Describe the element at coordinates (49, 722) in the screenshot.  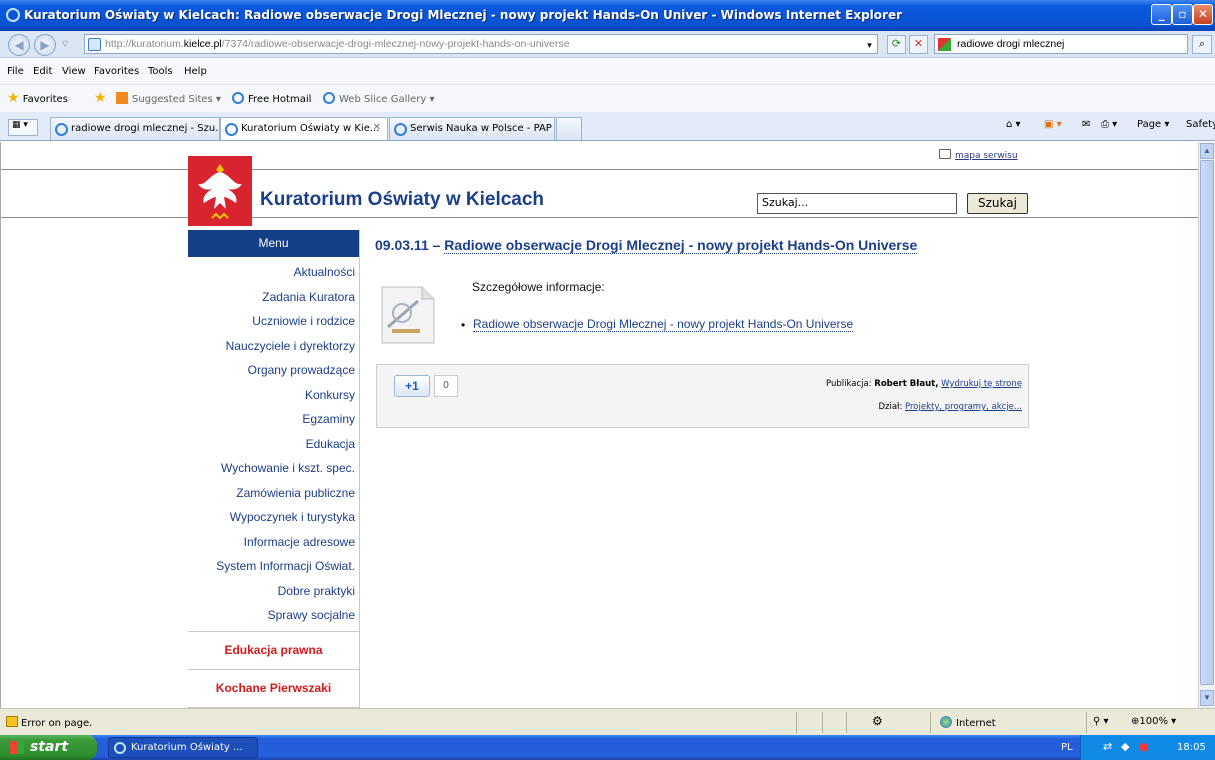
I see `error-status: Error on page.` at that location.